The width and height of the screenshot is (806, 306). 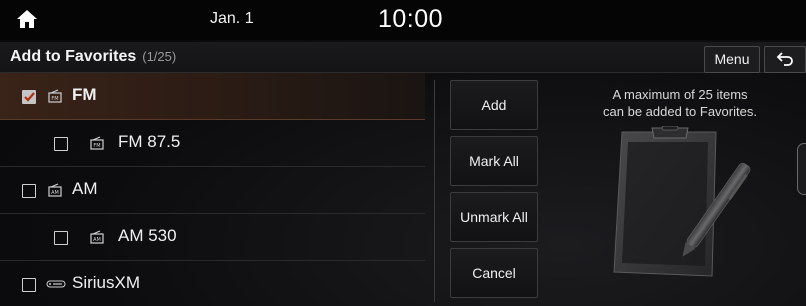 I want to click on back-arrow-icon, so click(x=784, y=59).